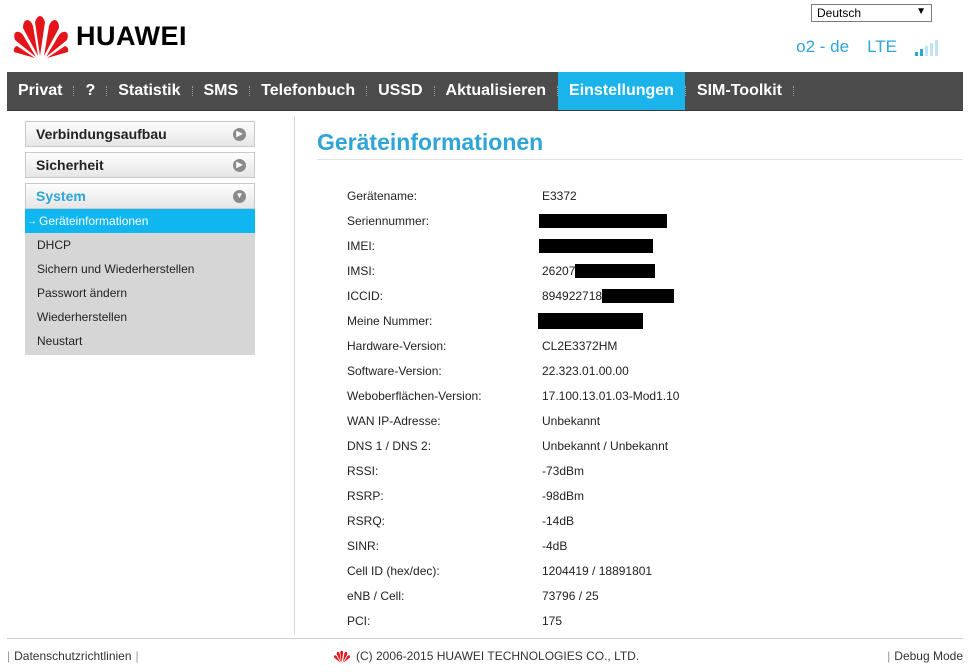 This screenshot has width=973, height=672. I want to click on info-value: Unbekannt, so click(571, 420).